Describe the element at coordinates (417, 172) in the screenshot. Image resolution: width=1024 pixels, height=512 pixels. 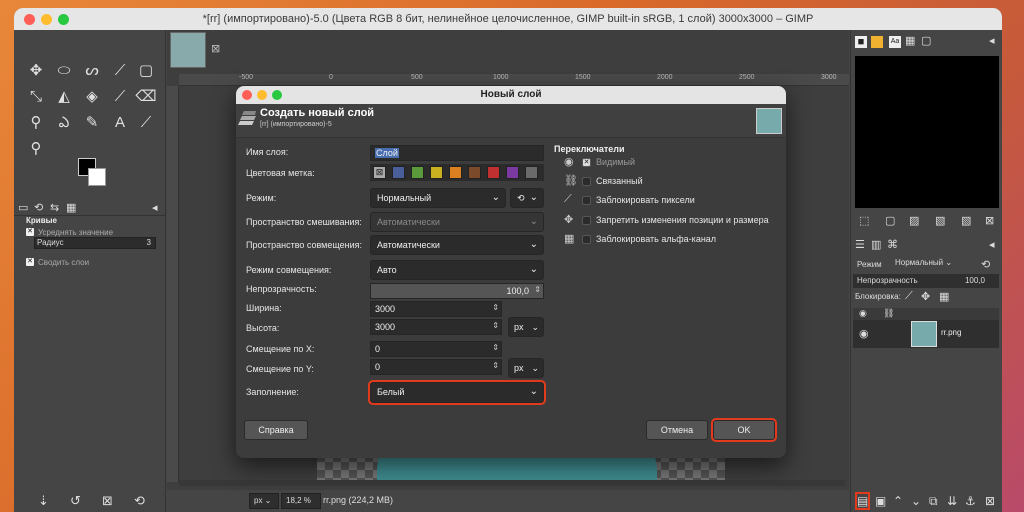
I see `color-tag-green` at that location.